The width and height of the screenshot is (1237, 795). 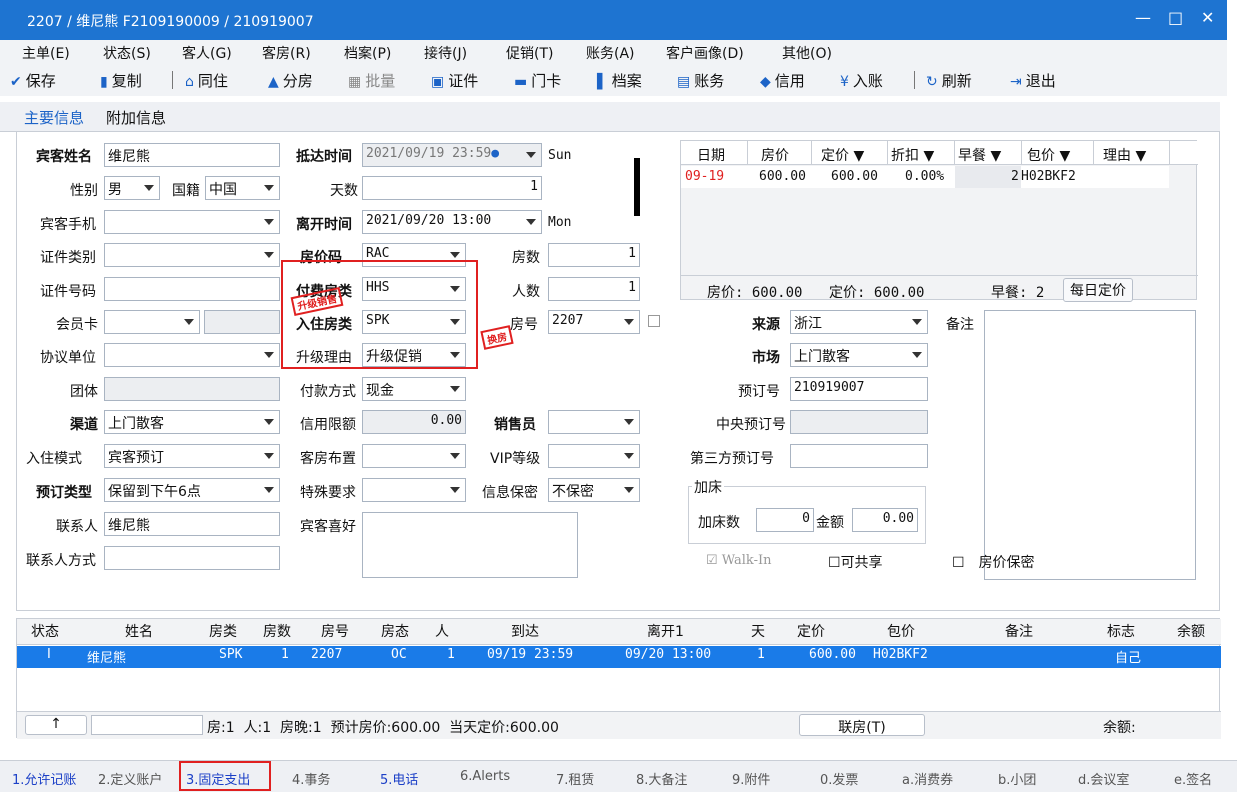 What do you see at coordinates (654, 321) in the screenshot?
I see `room-lock-checkbox` at bounding box center [654, 321].